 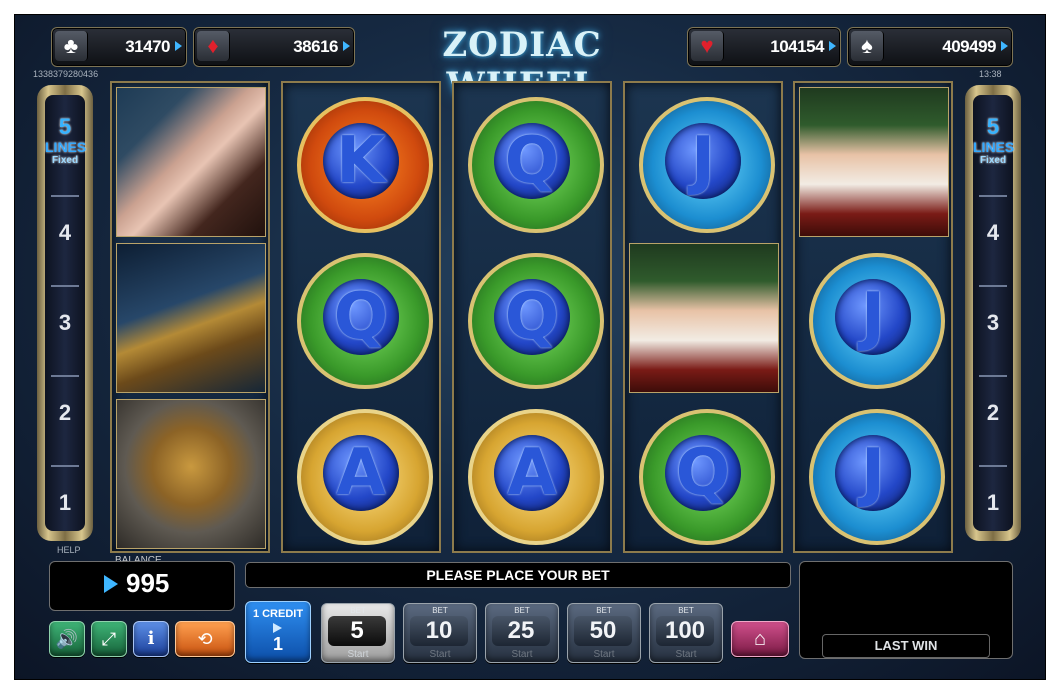 I want to click on bet-50-button: BET 50 Start, so click(x=604, y=633).